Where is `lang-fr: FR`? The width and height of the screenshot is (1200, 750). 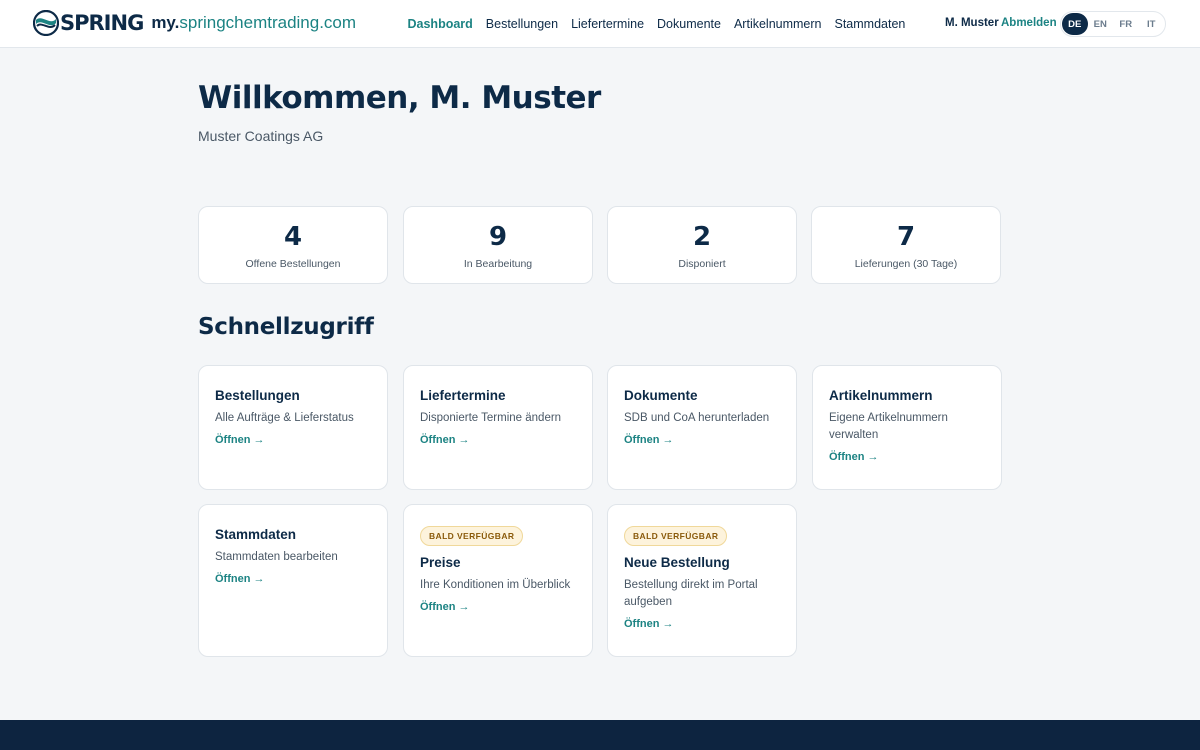
lang-fr: FR is located at coordinates (1126, 24).